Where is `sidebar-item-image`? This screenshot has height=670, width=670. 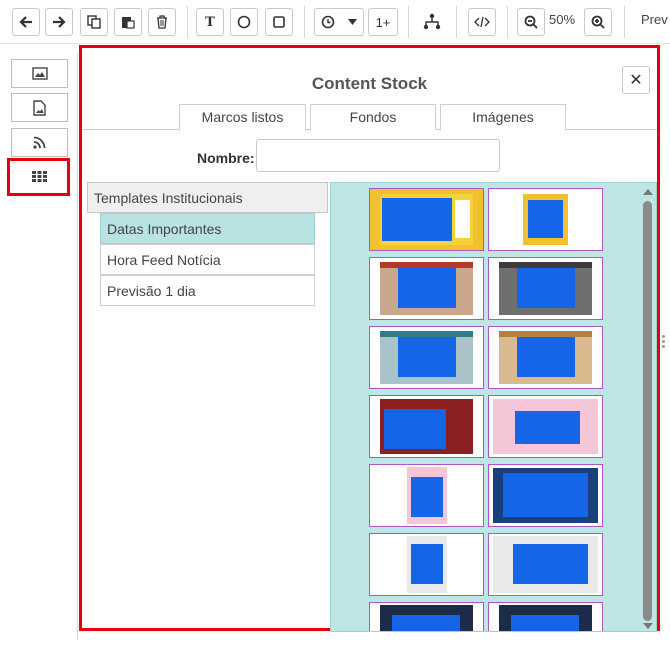
sidebar-item-image is located at coordinates (39, 73).